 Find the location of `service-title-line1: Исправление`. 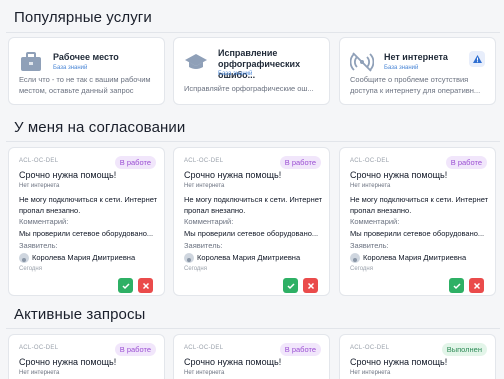

service-title-line1: Исправление is located at coordinates (248, 53).